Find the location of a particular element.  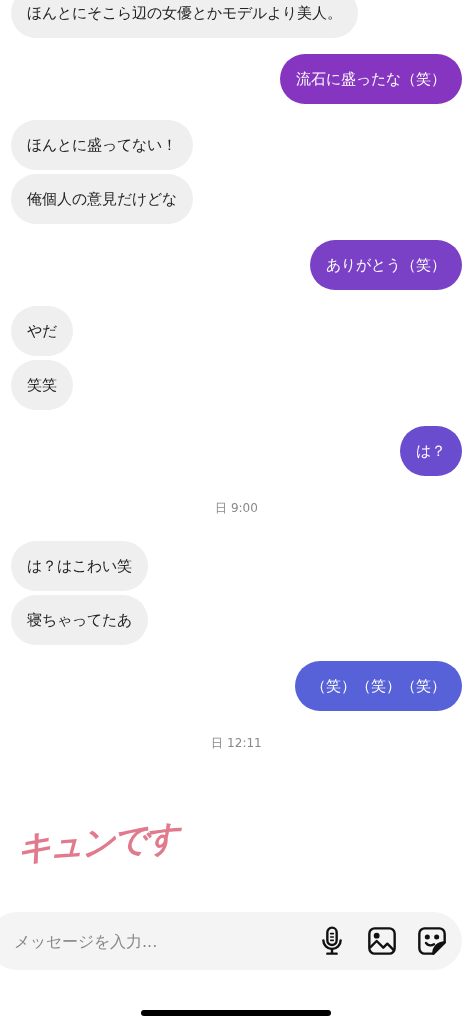

message-bubble: は？ is located at coordinates (431, 451).